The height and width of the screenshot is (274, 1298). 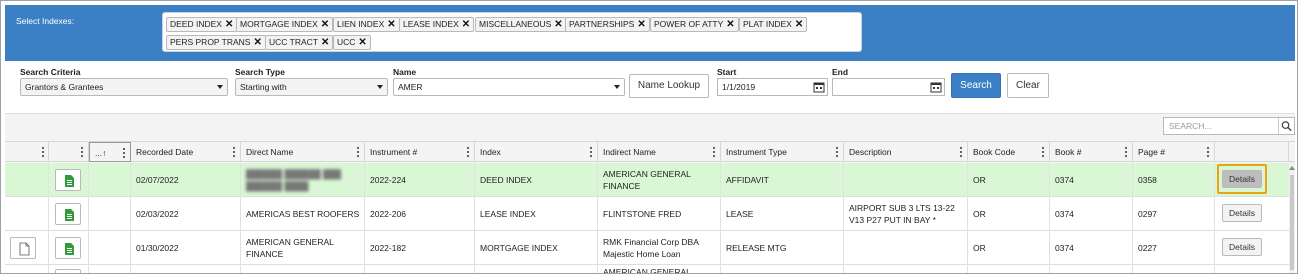 What do you see at coordinates (216, 42) in the screenshot?
I see `index-chip-pers-prop-trans: PERS PROP TRANS ✕` at bounding box center [216, 42].